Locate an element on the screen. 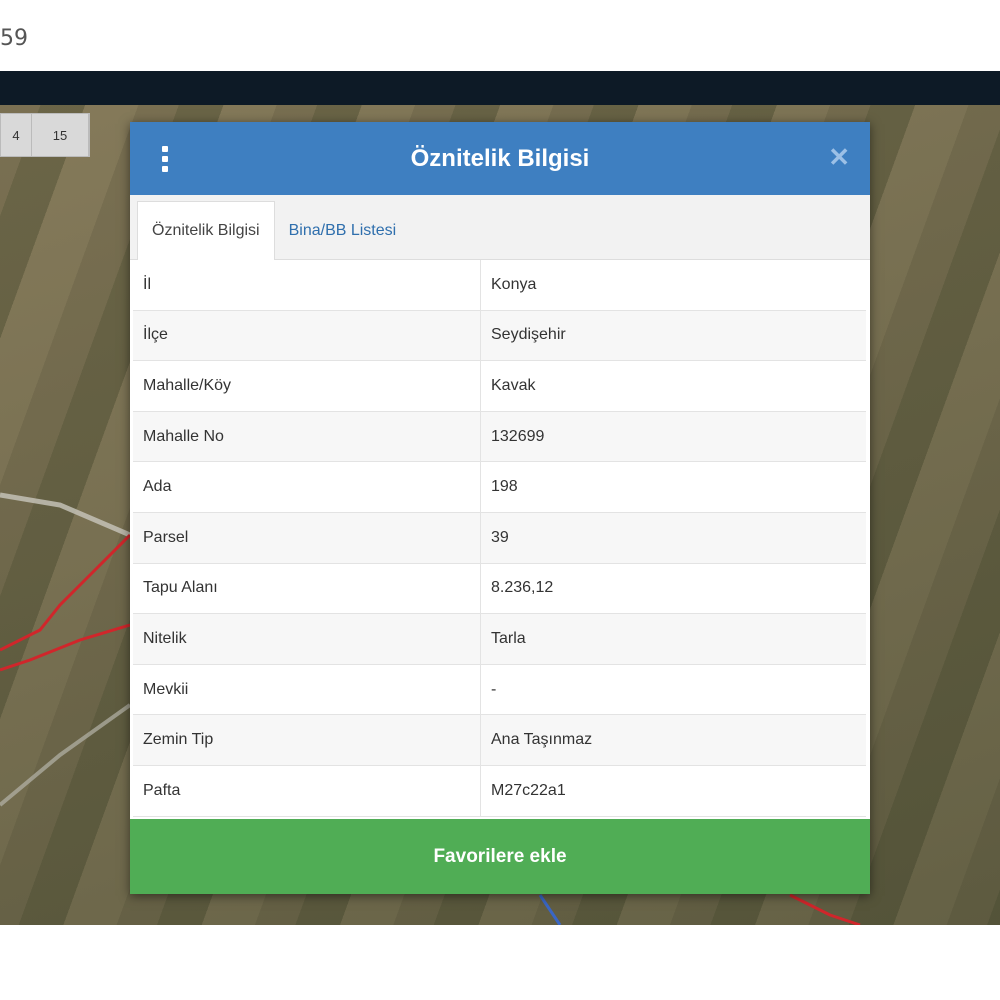 The width and height of the screenshot is (1000, 1000). table-row: Pafta M27c22a1 is located at coordinates (499, 791).